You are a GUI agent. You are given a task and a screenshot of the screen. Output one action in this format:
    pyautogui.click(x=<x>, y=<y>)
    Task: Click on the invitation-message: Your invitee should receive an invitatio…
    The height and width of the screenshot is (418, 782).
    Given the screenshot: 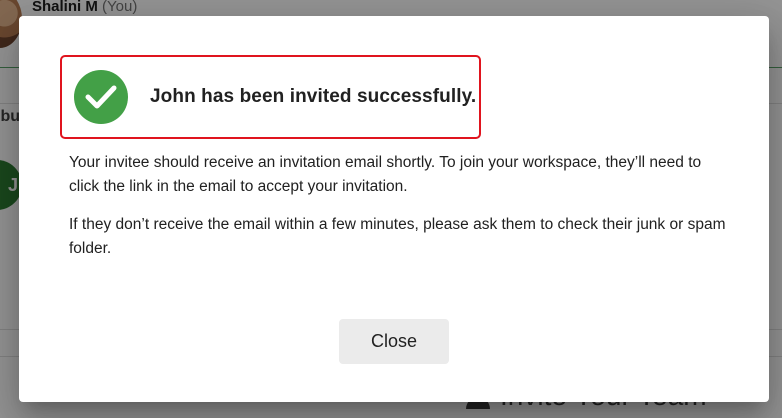 What is the action you would take?
    pyautogui.click(x=385, y=174)
    